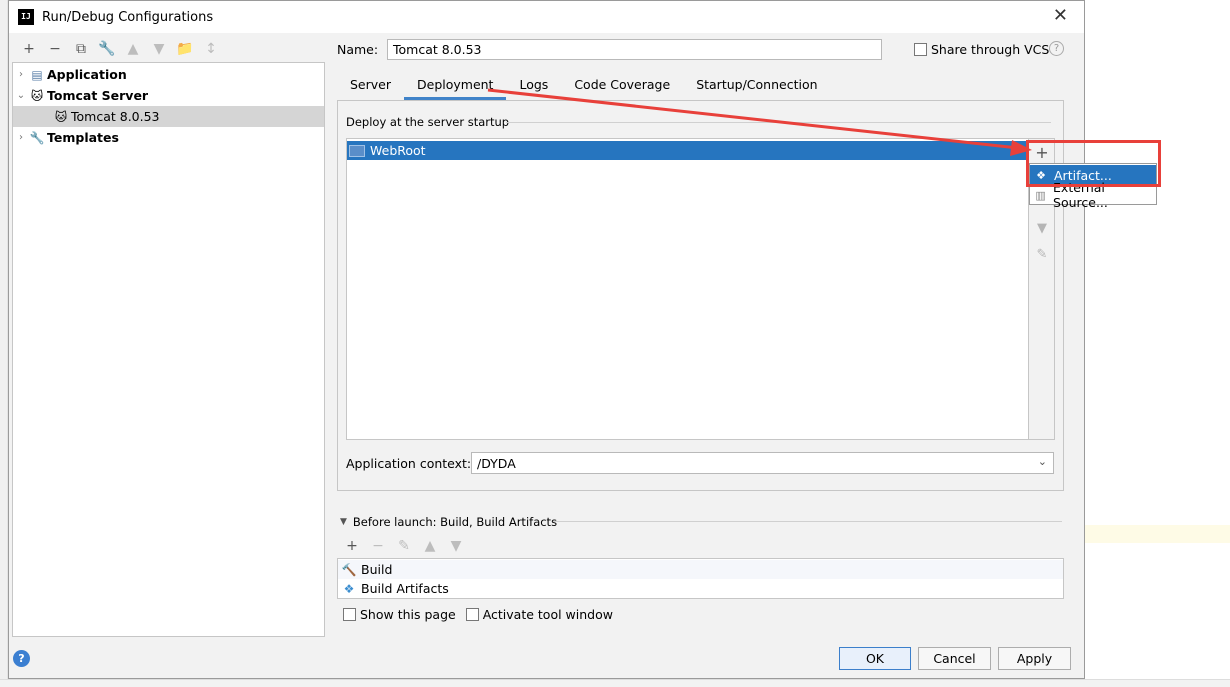 This screenshot has width=1230, height=687. What do you see at coordinates (1093, 163) in the screenshot?
I see `annotation-highlight-box` at bounding box center [1093, 163].